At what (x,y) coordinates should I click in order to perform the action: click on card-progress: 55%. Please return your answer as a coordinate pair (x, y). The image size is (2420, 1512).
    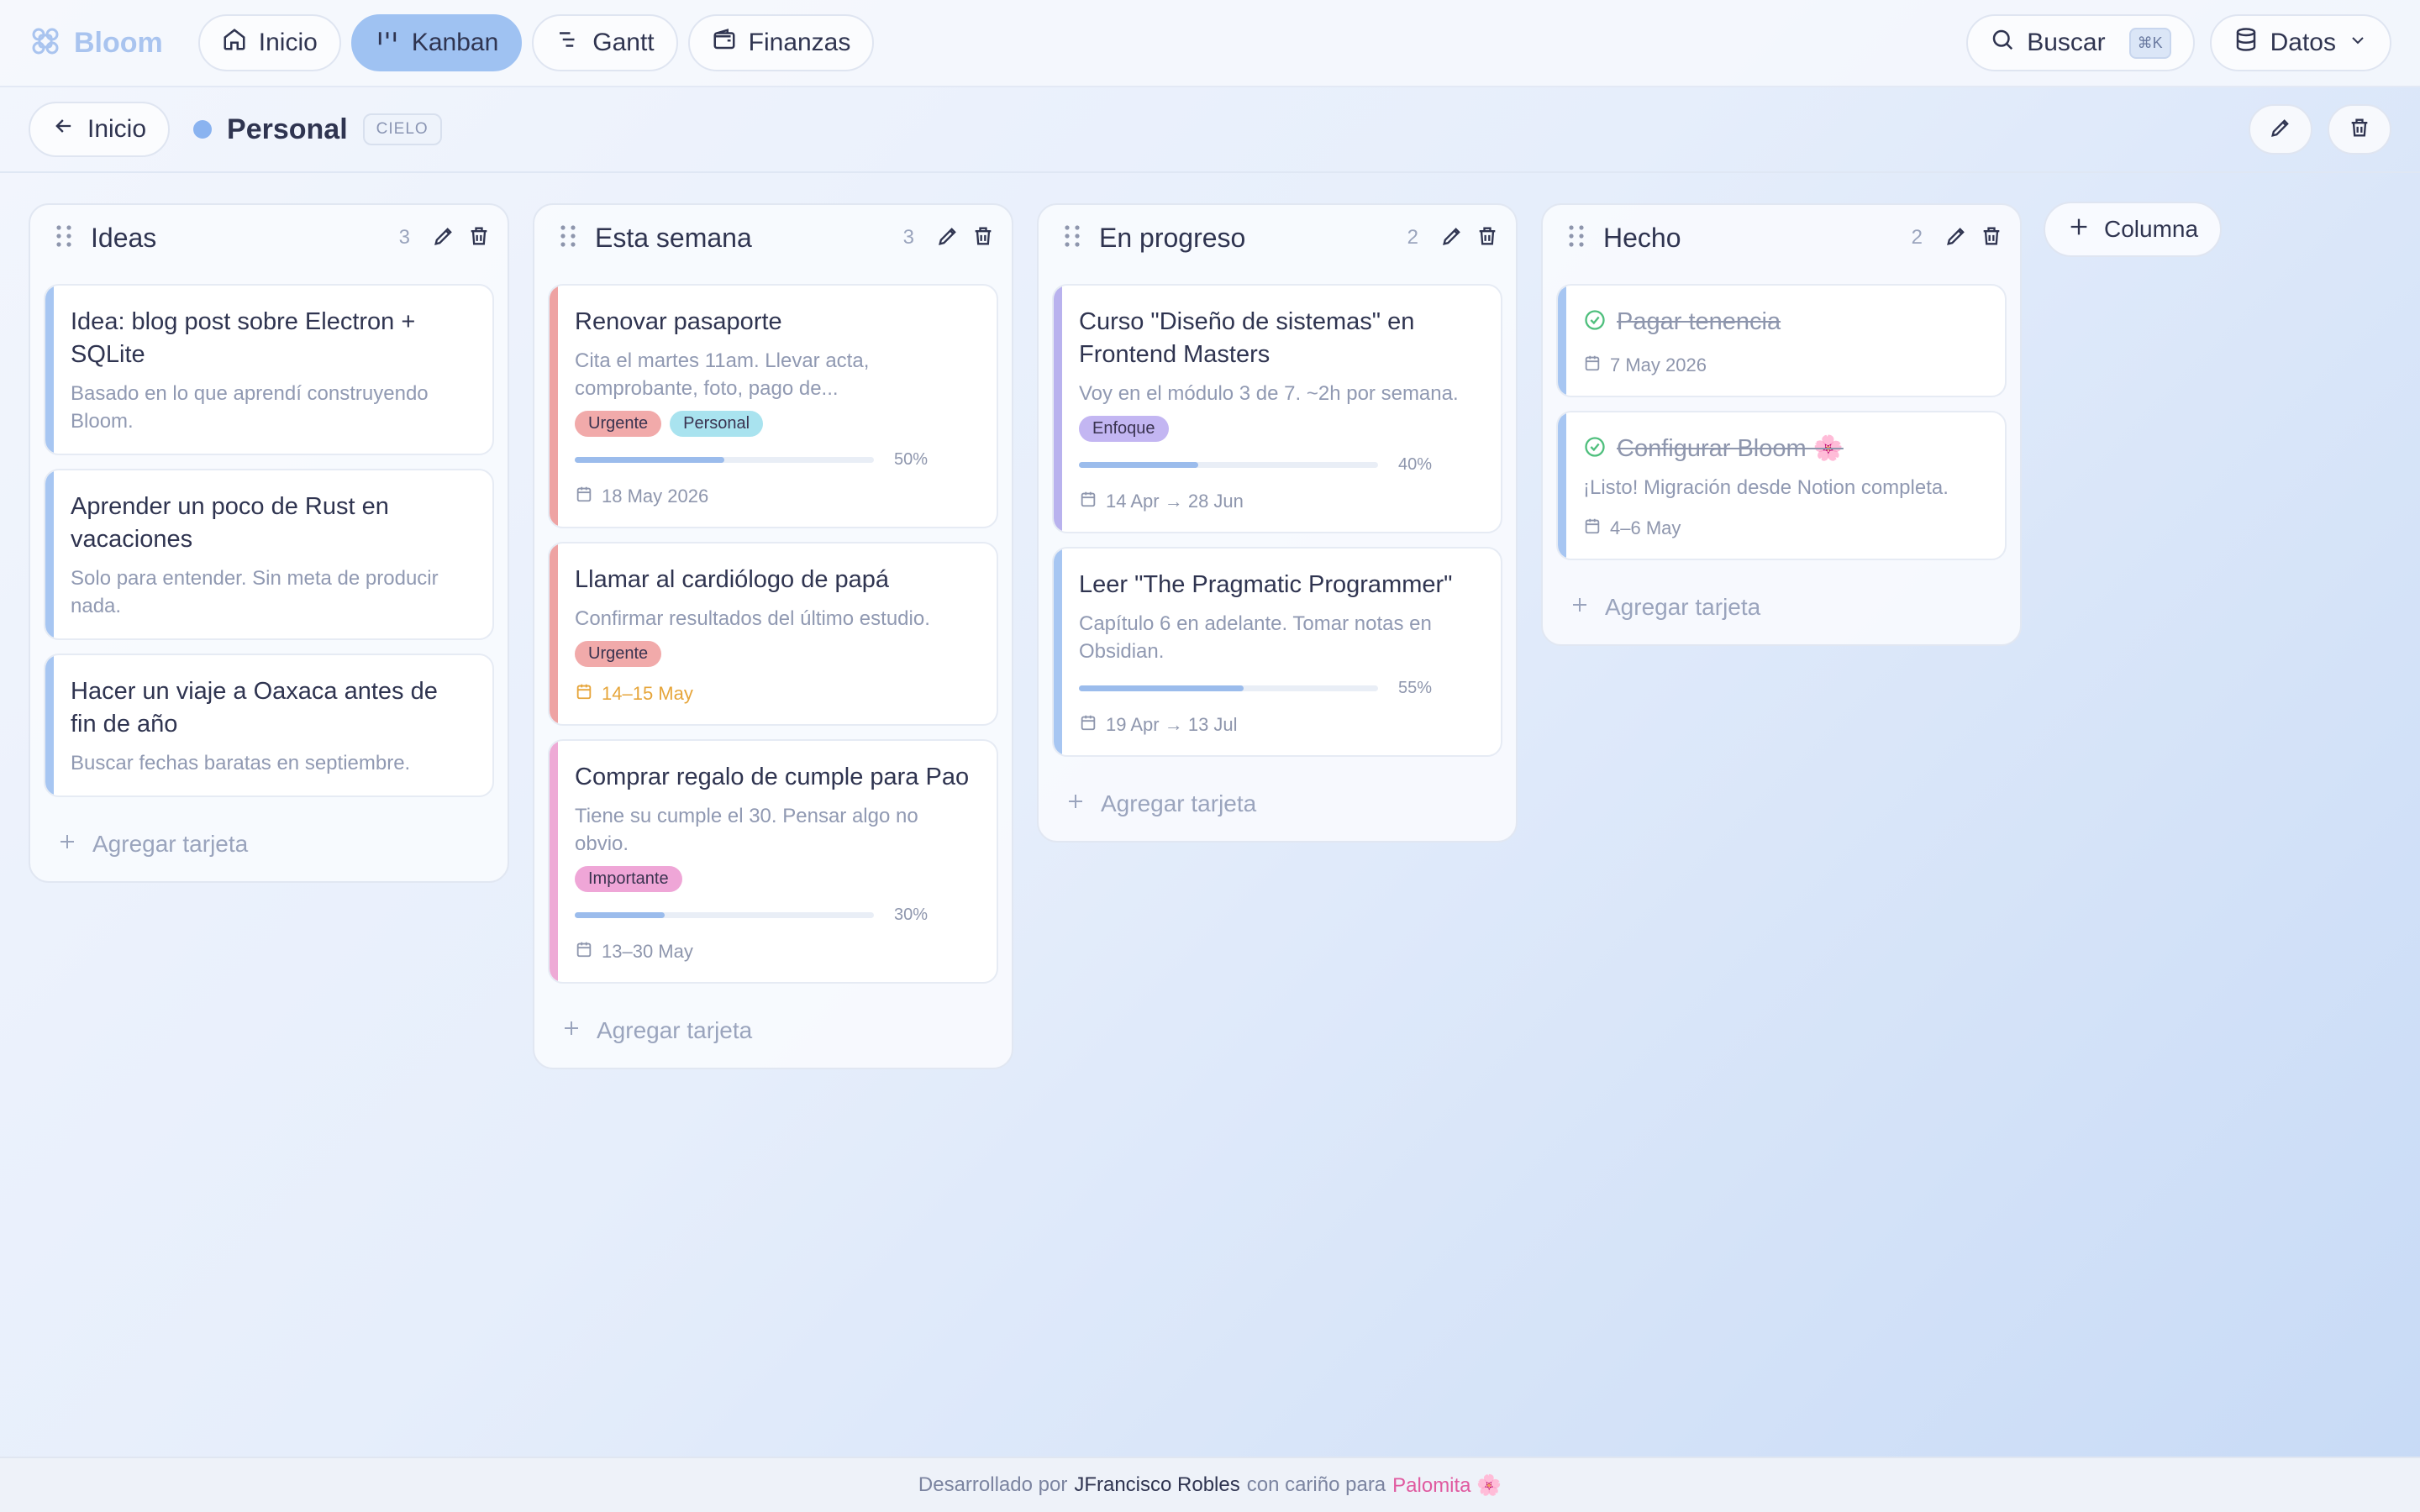
    Looking at the image, I should click on (1277, 688).